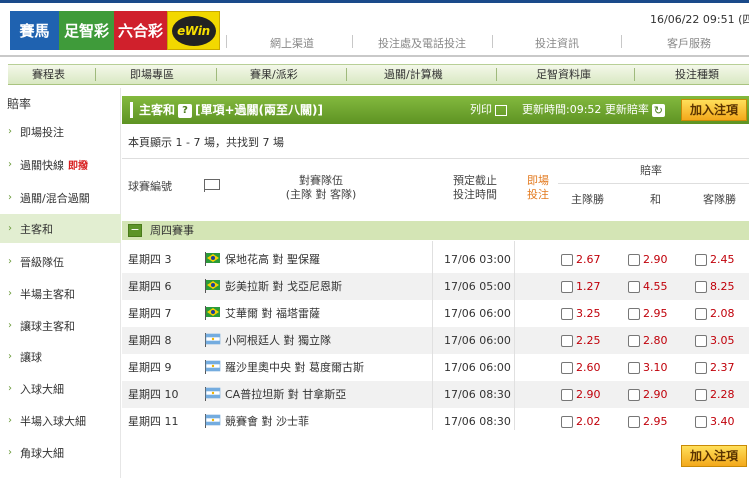 Image resolution: width=749 pixels, height=478 pixels. I want to click on print-button: 列印, so click(488, 110).